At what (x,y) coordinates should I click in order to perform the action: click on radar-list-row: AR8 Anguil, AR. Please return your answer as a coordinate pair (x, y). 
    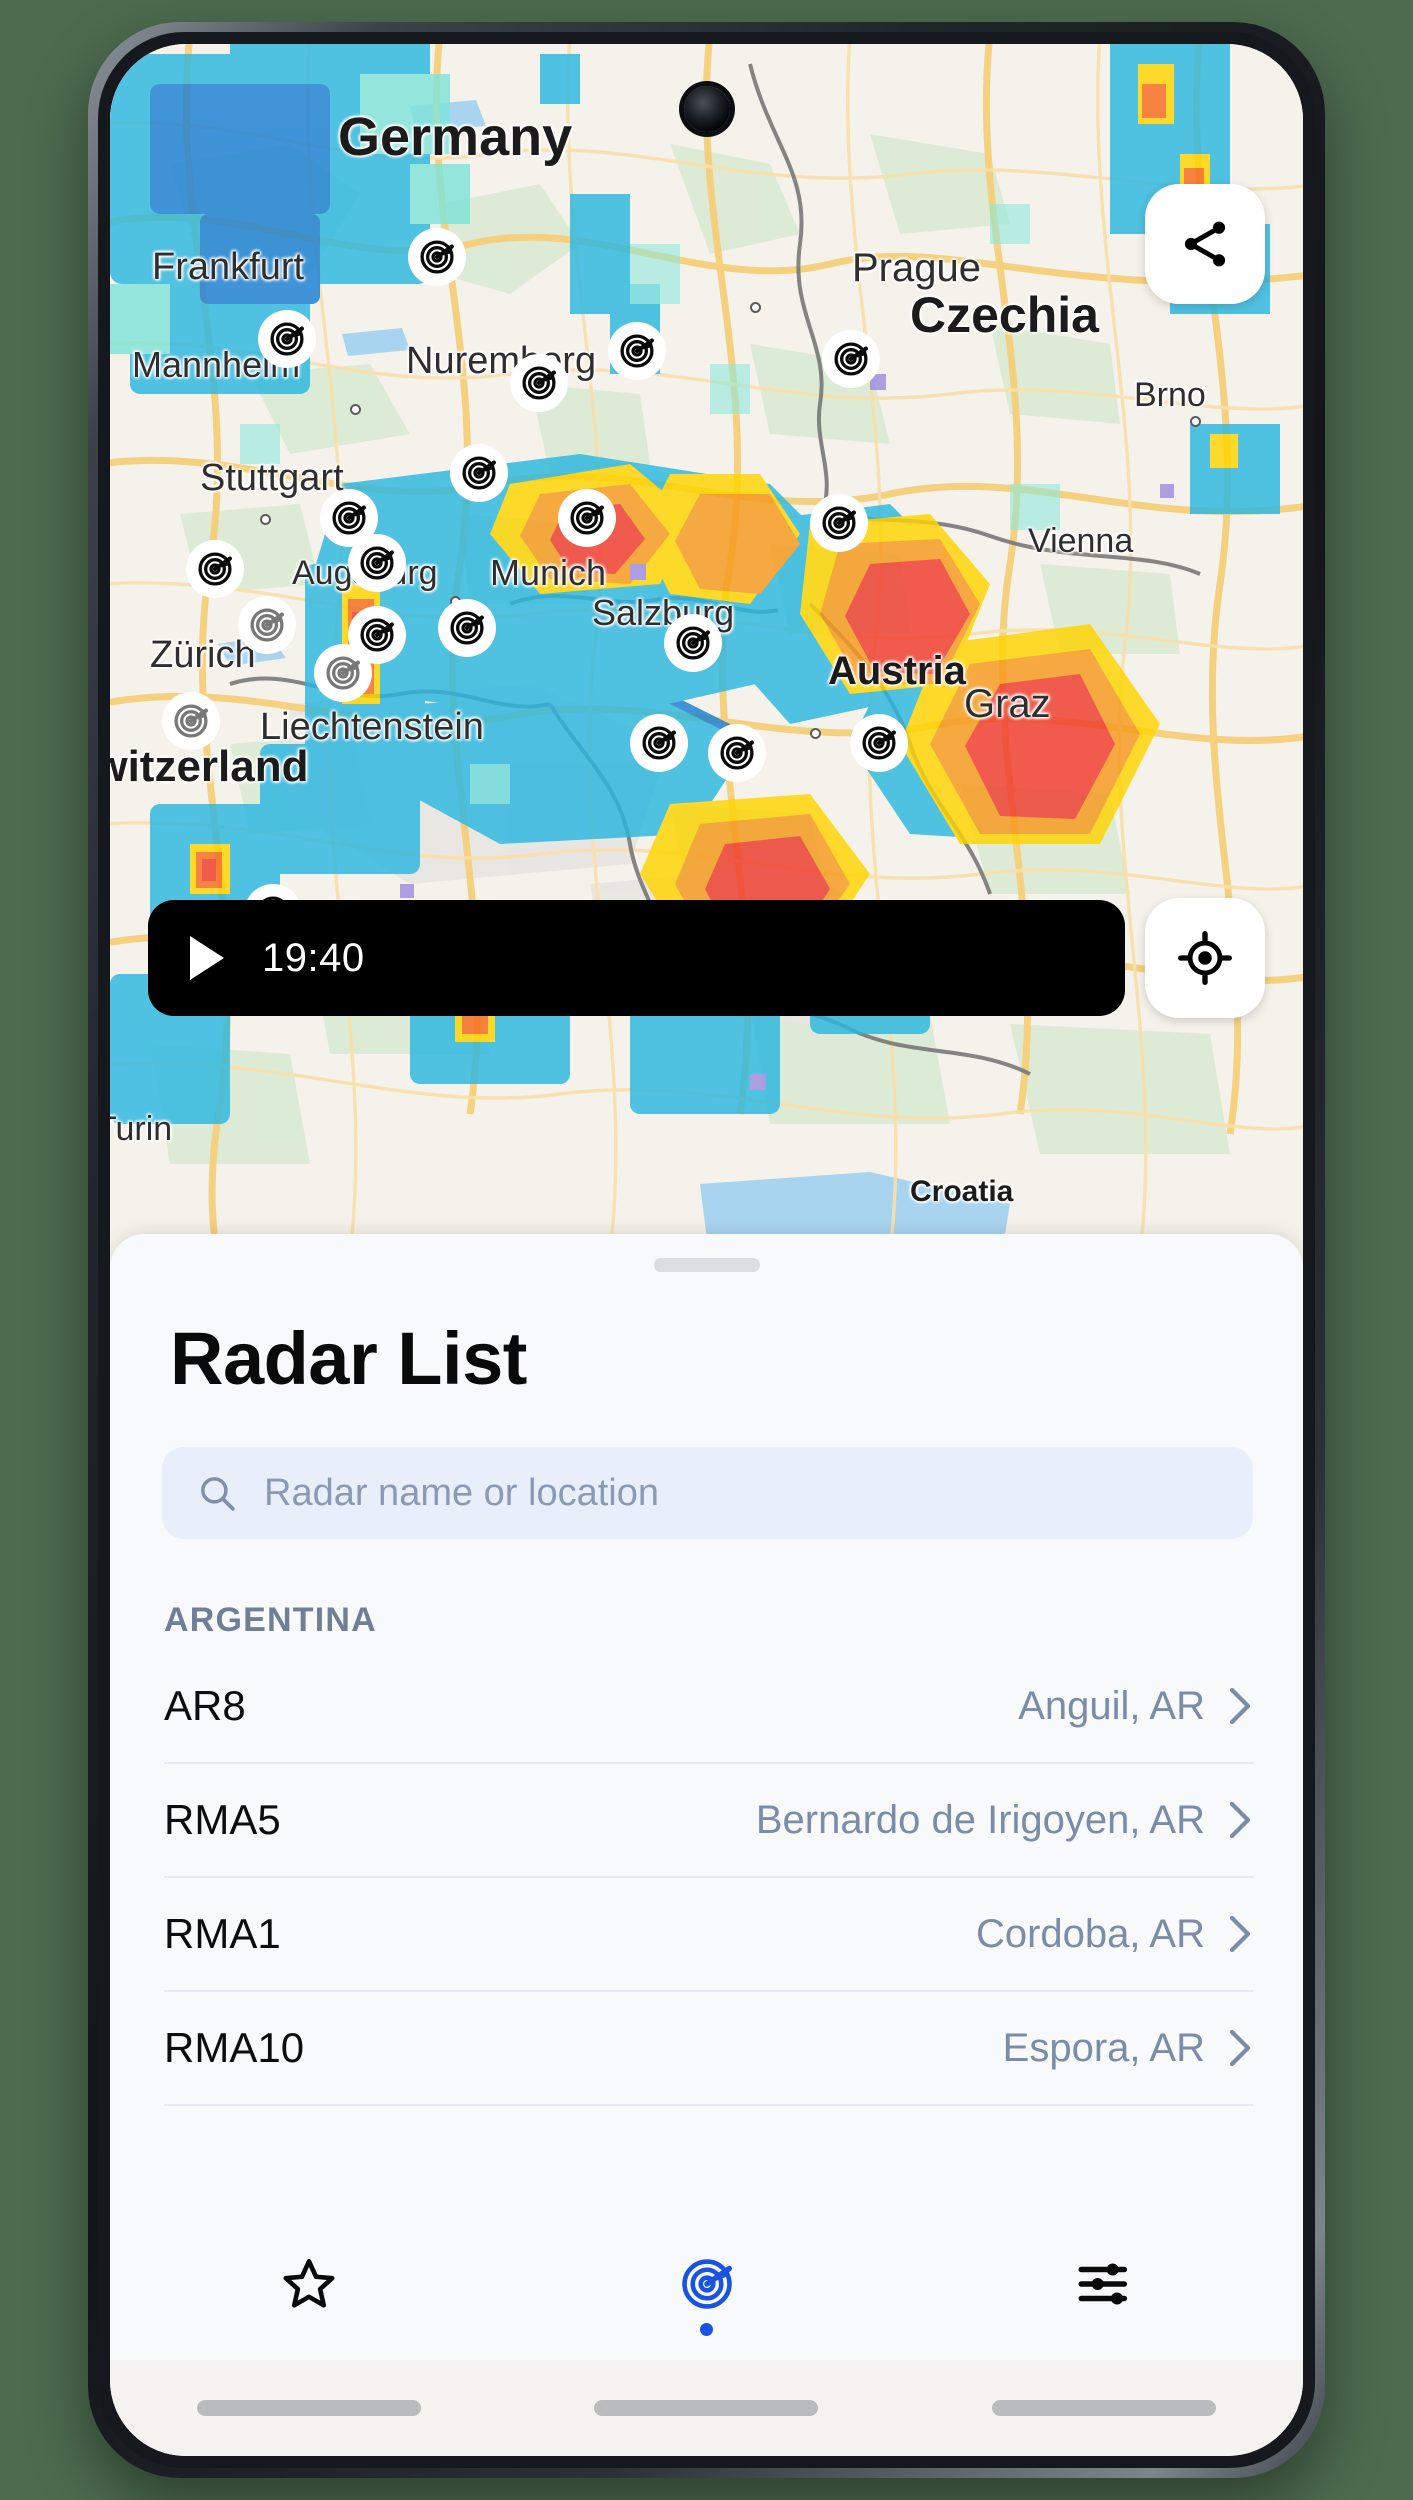
    Looking at the image, I should click on (708, 1707).